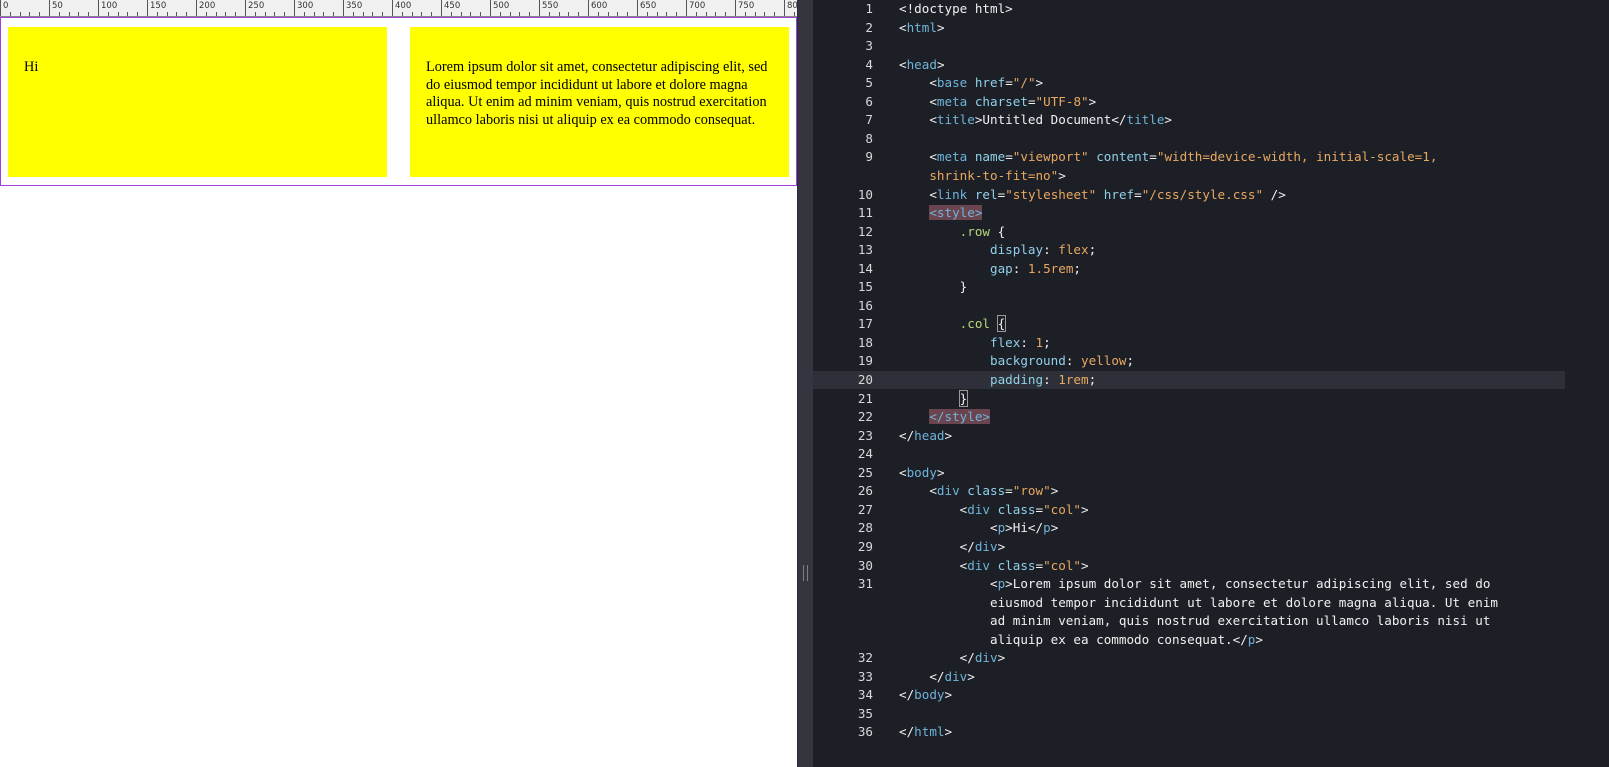 Image resolution: width=1609 pixels, height=767 pixels. Describe the element at coordinates (1211, 324) in the screenshot. I see `code-line: 17 .col {` at that location.